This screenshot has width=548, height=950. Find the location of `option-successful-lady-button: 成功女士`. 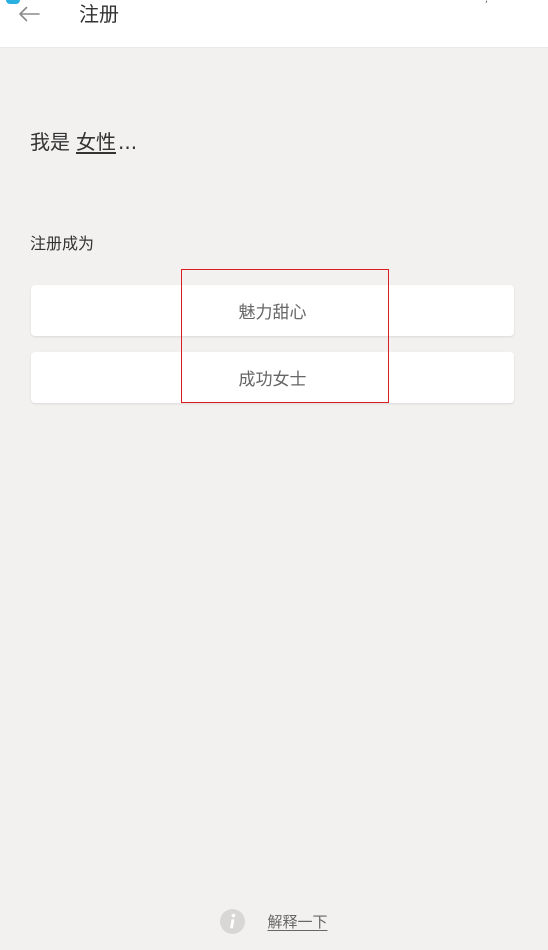

option-successful-lady-button: 成功女士 is located at coordinates (272, 377).